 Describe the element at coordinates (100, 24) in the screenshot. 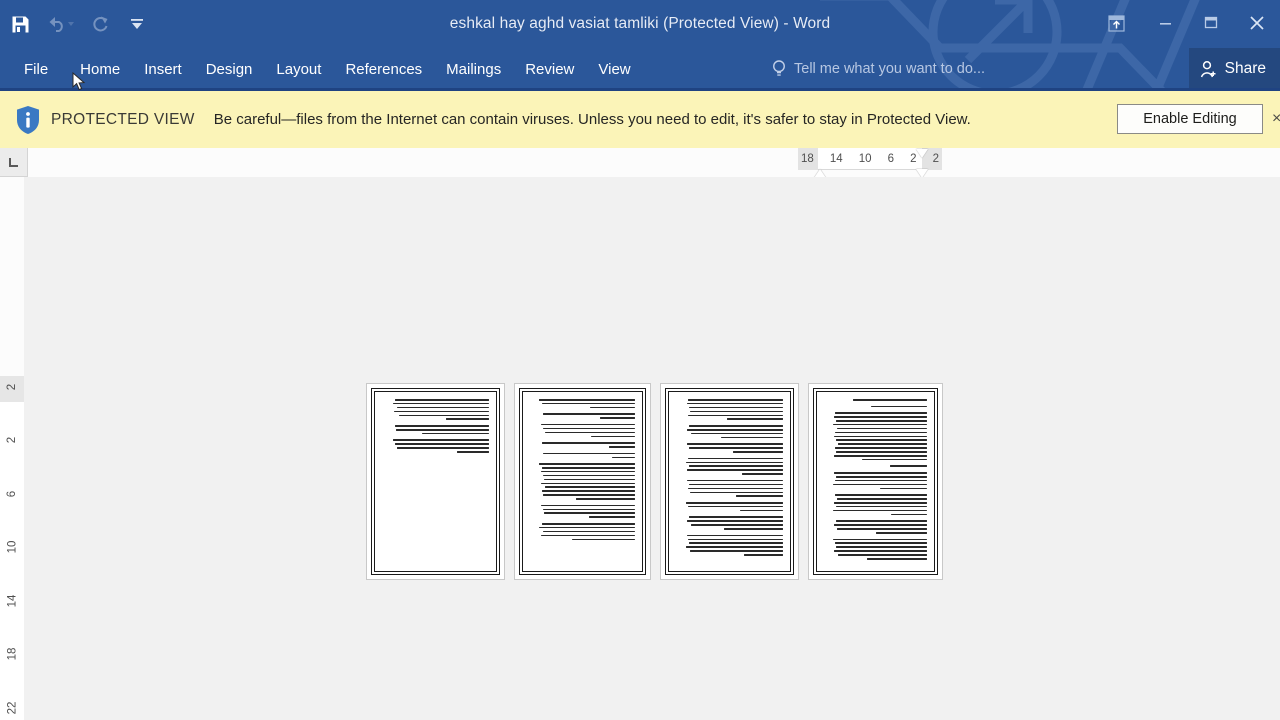

I see `redo-button` at that location.